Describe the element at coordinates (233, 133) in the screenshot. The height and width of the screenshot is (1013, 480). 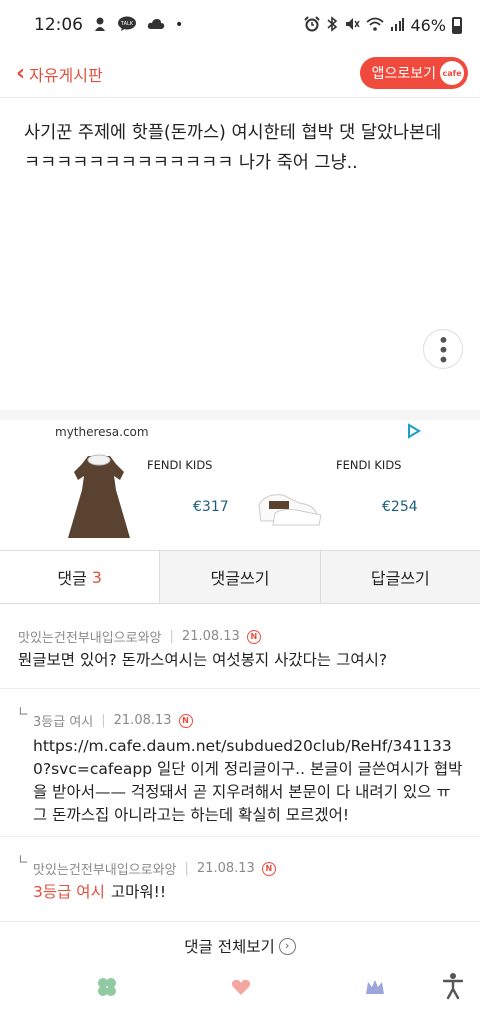
I see `post-line: 사기꾼 주제에 핫플(돈까스) 여시한테 협박 댓 달았나본데` at that location.